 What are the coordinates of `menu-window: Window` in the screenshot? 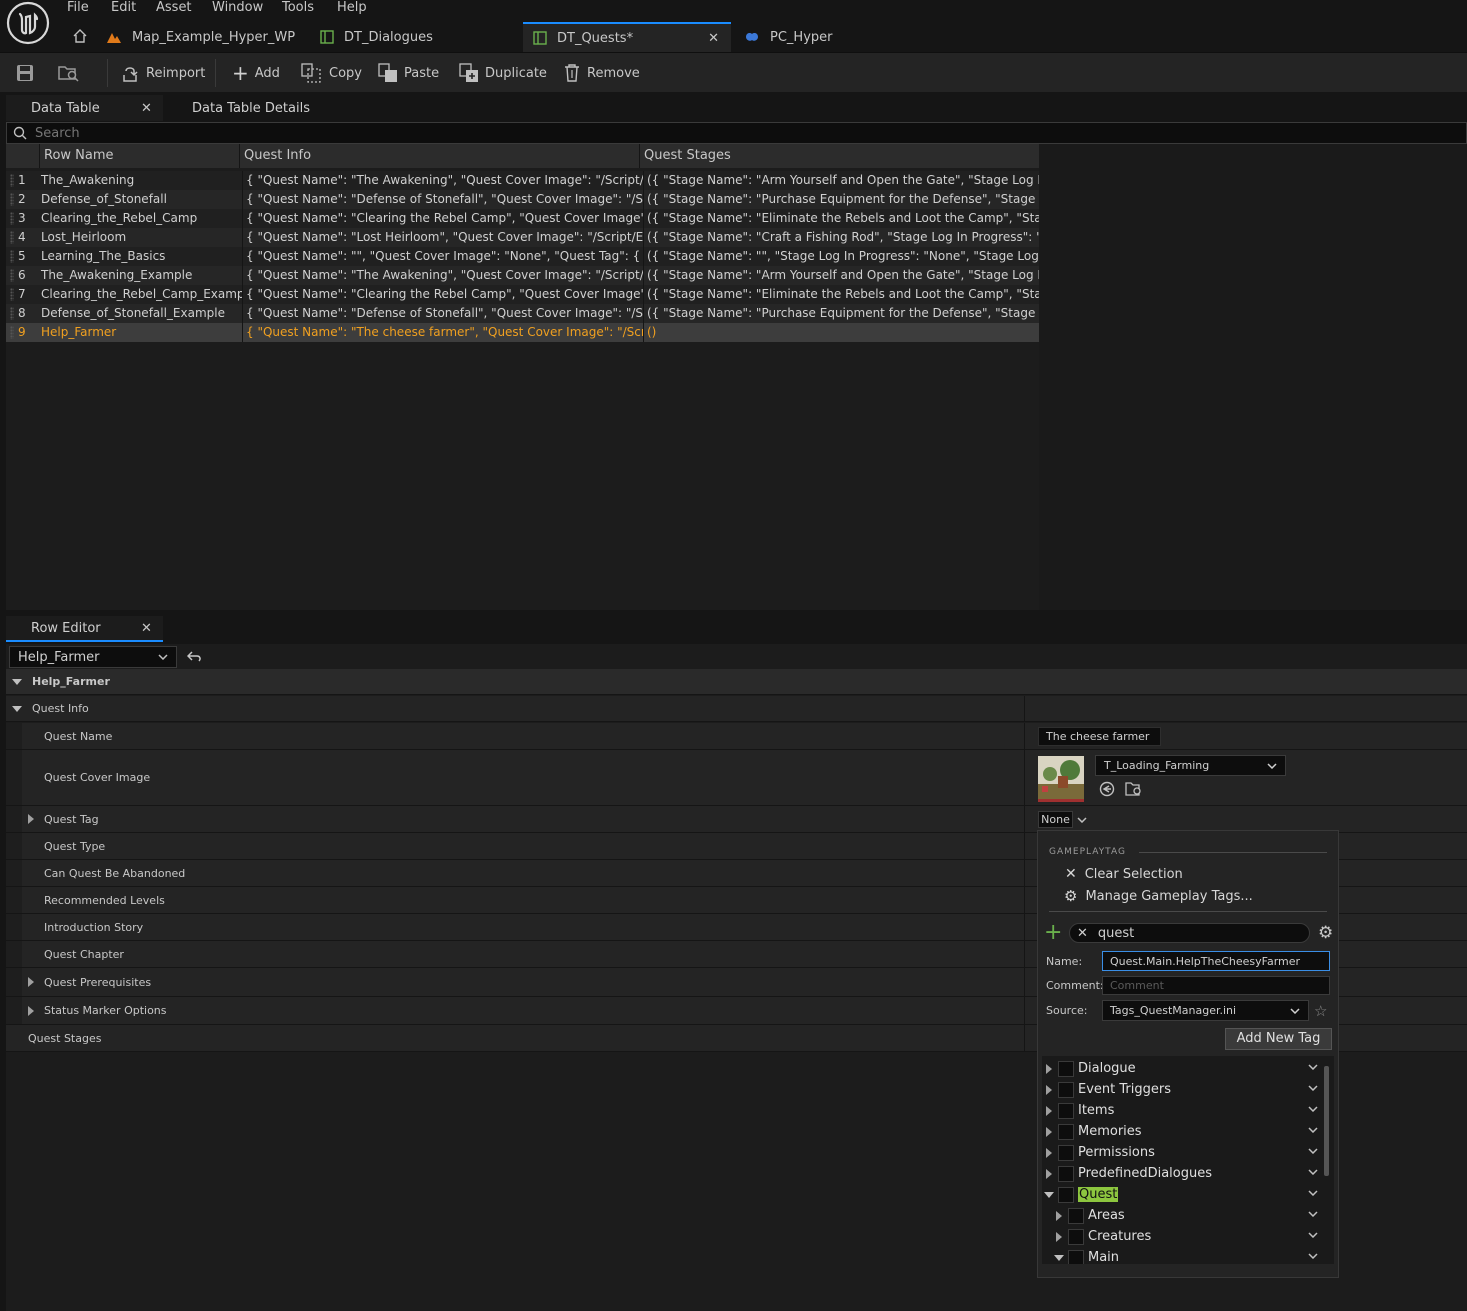 It's located at (237, 8).